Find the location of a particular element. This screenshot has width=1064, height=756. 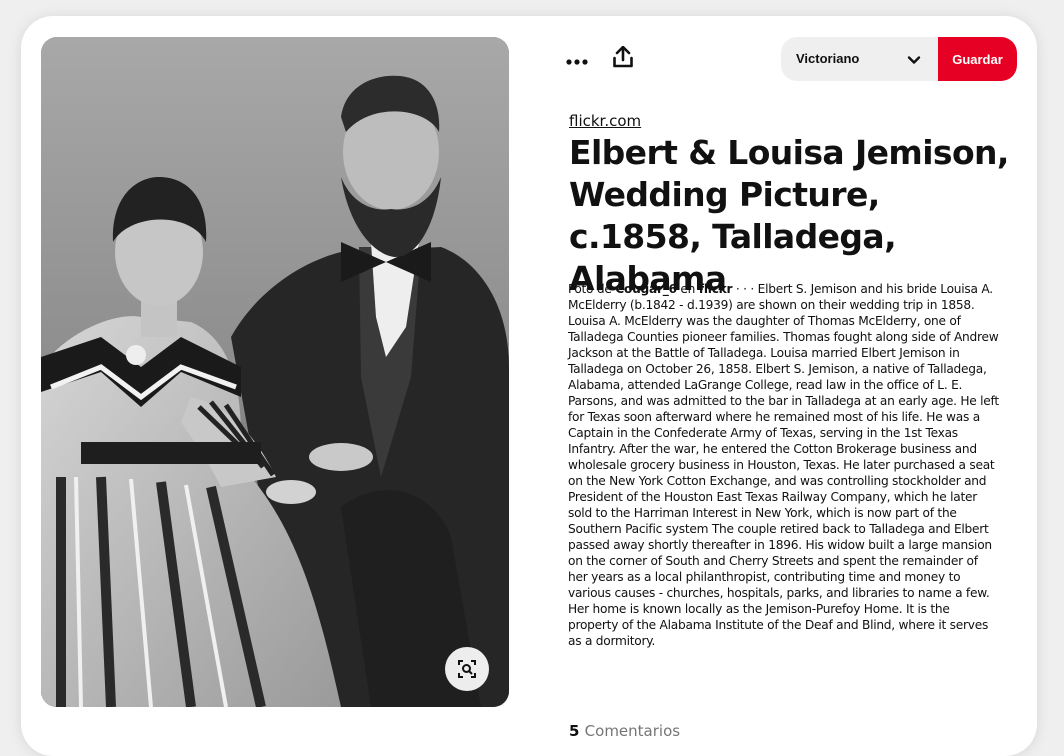

pin-toolbar: Victoriano Guardar is located at coordinates (791, 59).